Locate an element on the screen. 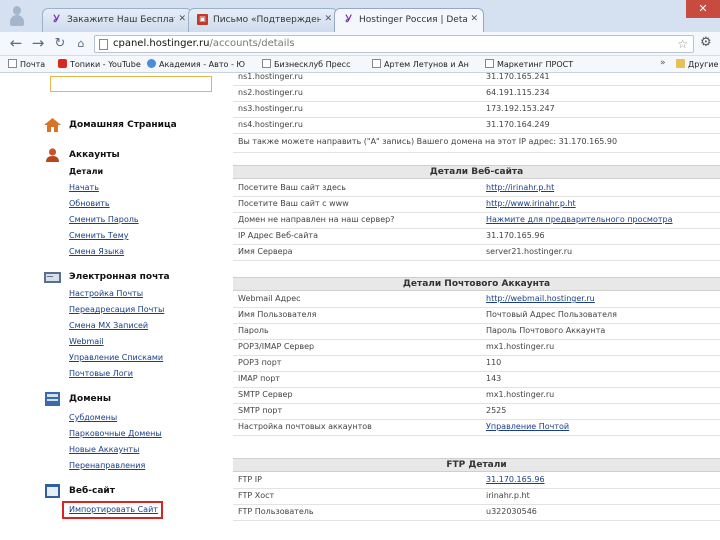 Image resolution: width=720 pixels, height=540 pixels. sidebar-item-change-theme: Сменить Тему is located at coordinates (98, 235).